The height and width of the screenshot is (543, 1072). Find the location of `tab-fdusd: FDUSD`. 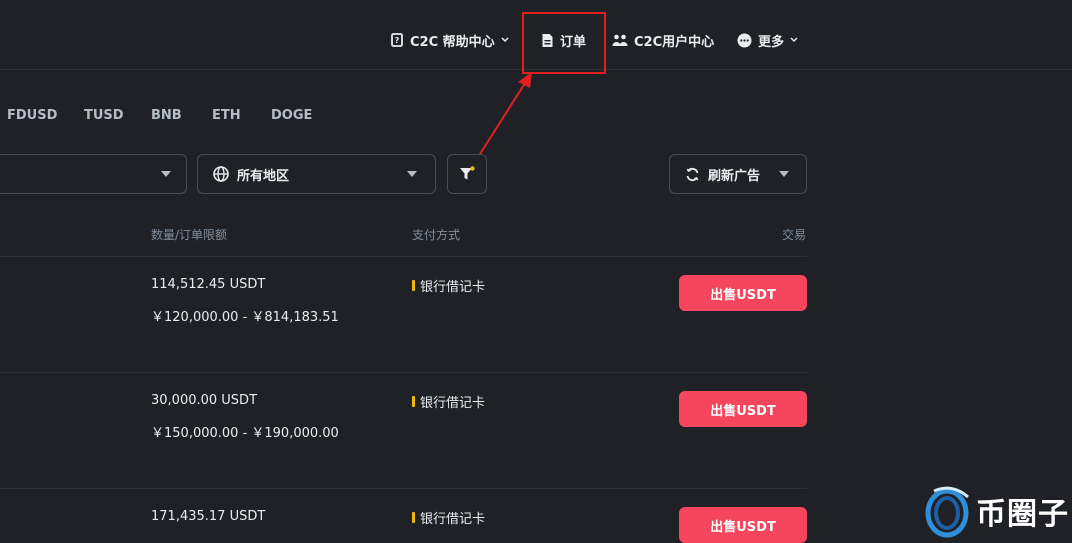

tab-fdusd: FDUSD is located at coordinates (32, 115).